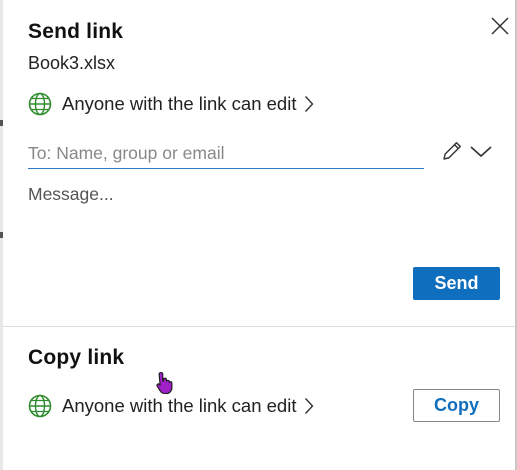 This screenshot has width=517, height=470. What do you see at coordinates (76, 31) in the screenshot?
I see `send-link-title: Send link` at bounding box center [76, 31].